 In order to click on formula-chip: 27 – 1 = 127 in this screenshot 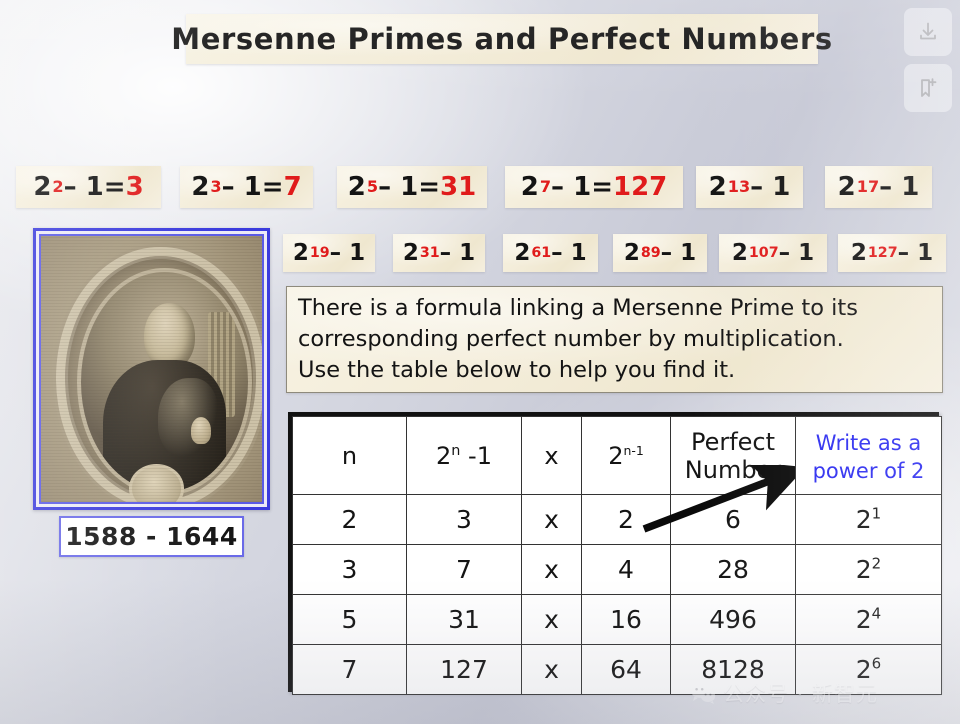, I will do `click(594, 187)`.